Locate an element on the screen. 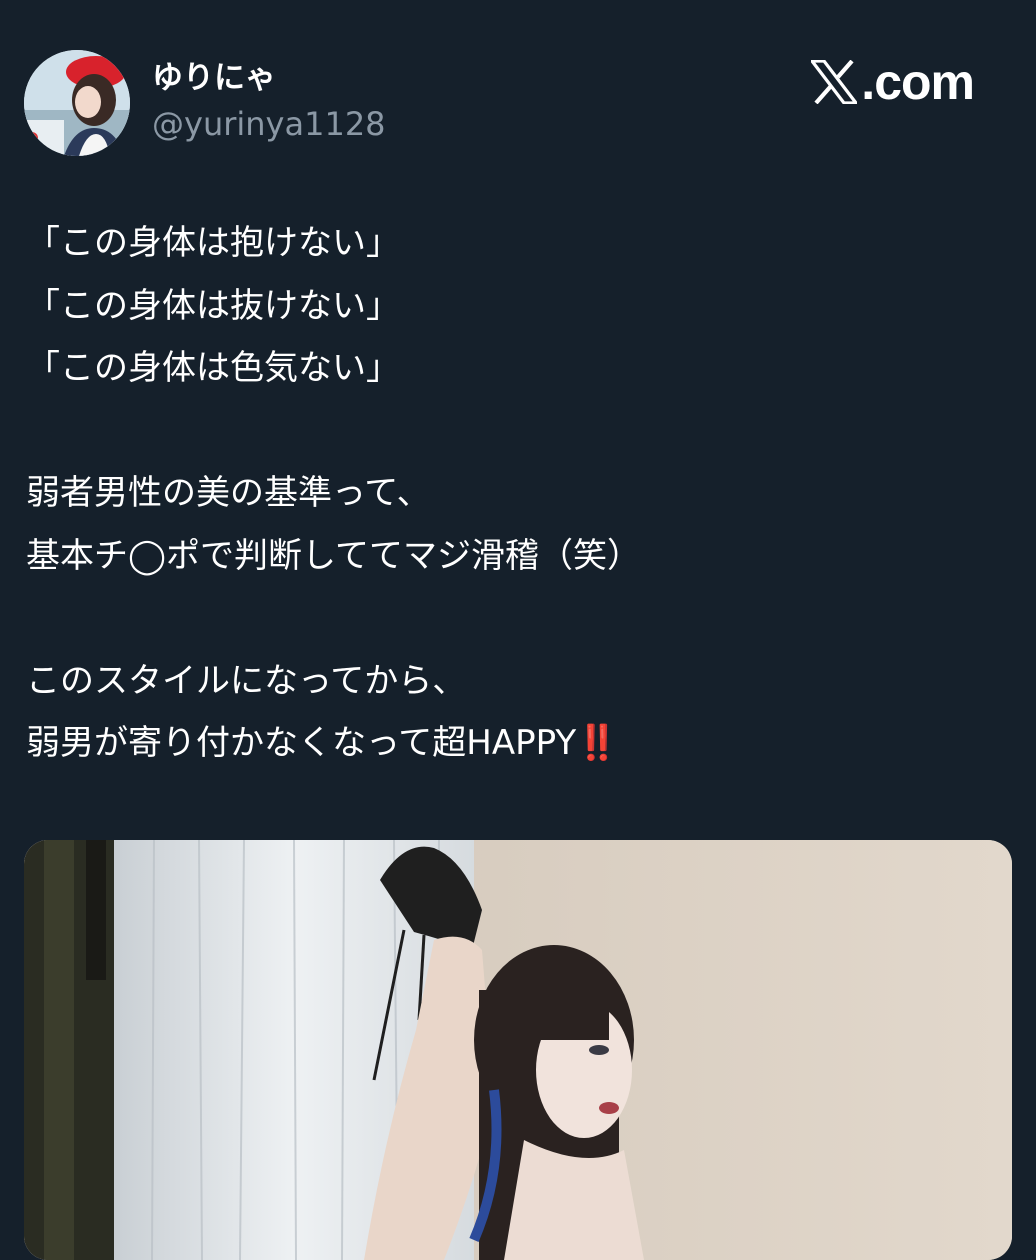 This screenshot has height=1260, width=1036. double-exclamation-icon: ‼️ is located at coordinates (597, 743).